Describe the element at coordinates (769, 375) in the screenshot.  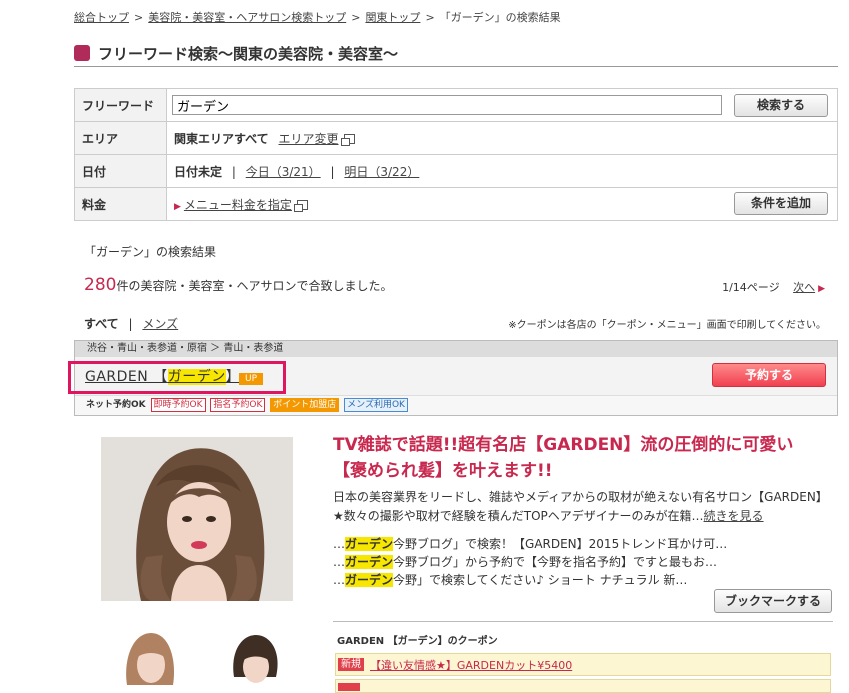
I see `reserve-button: 予約する` at that location.